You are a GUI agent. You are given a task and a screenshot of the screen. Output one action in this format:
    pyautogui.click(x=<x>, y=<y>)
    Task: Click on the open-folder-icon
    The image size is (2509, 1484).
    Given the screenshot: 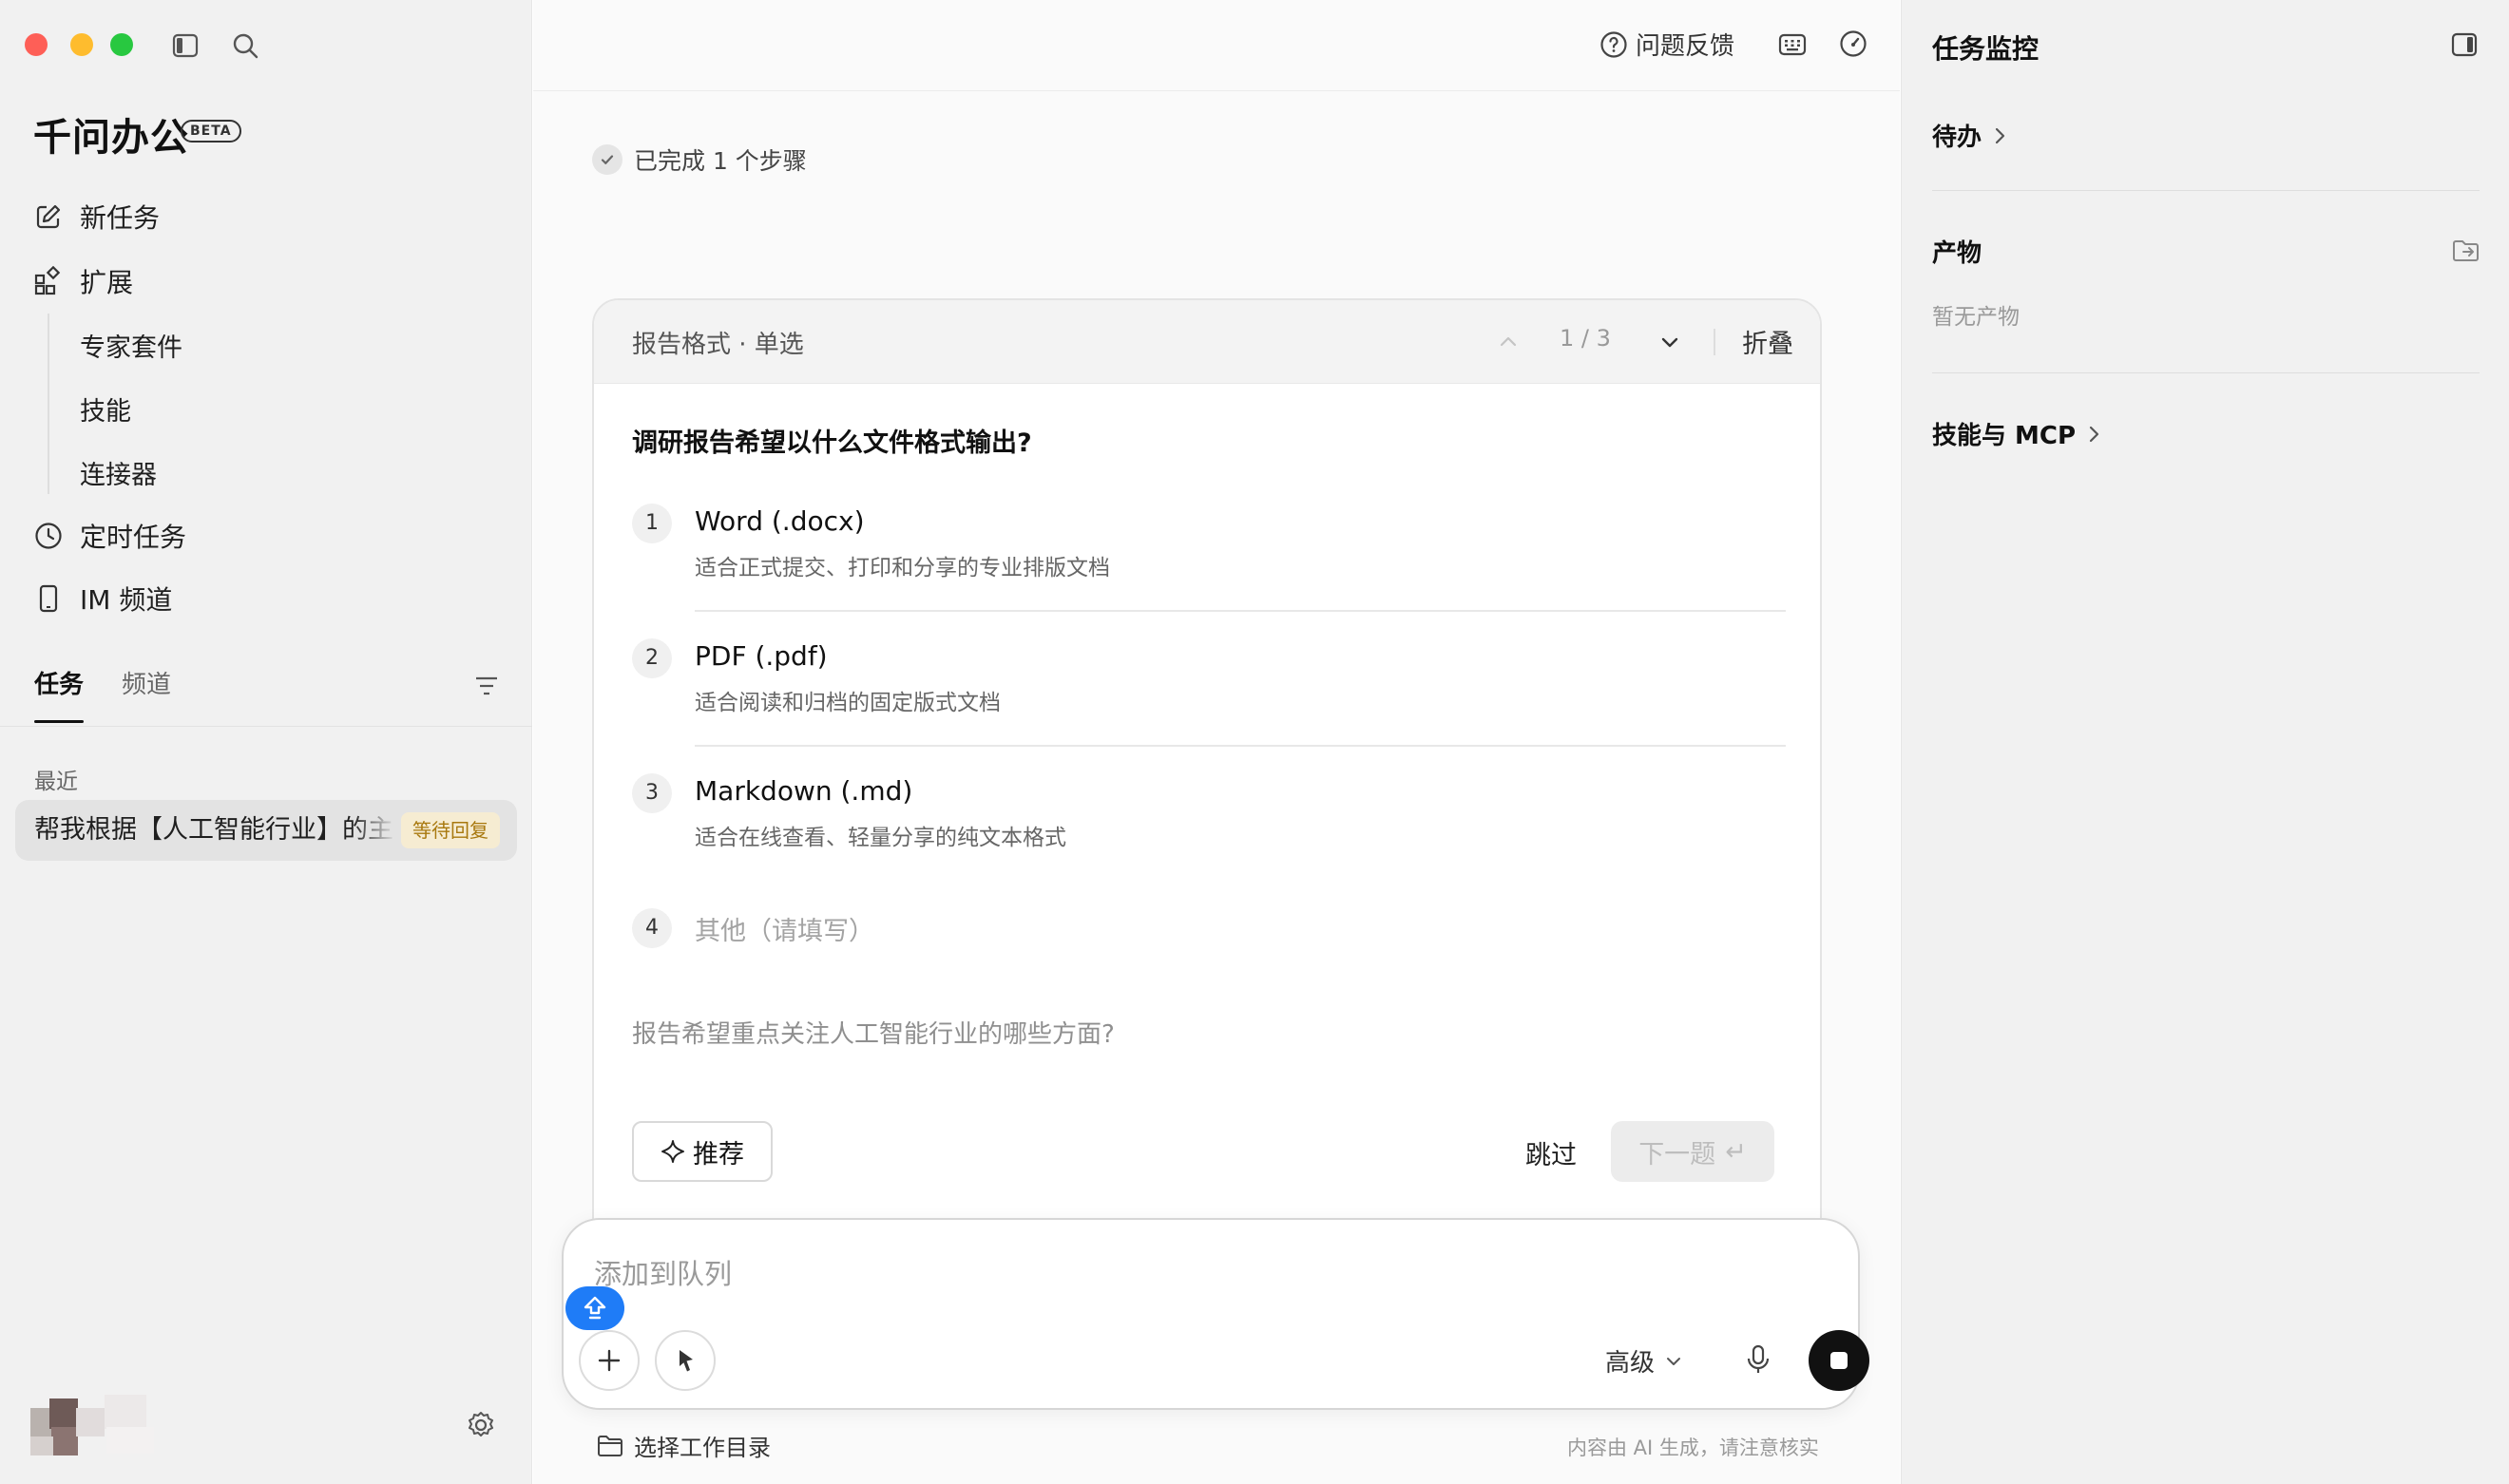 What is the action you would take?
    pyautogui.click(x=2466, y=251)
    